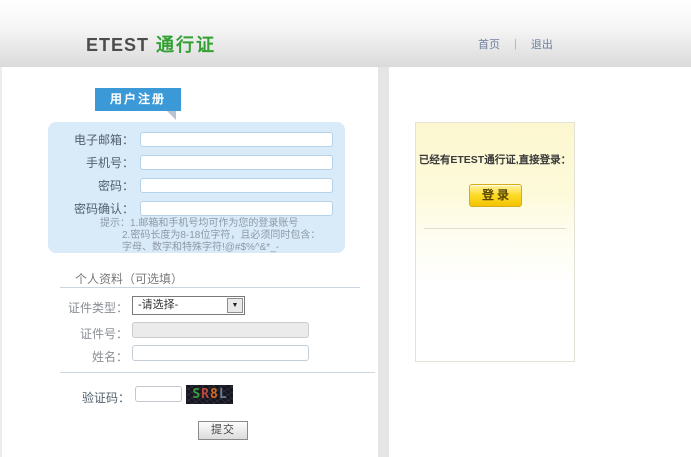  Describe the element at coordinates (223, 430) in the screenshot. I see `submit-button: 提交` at that location.